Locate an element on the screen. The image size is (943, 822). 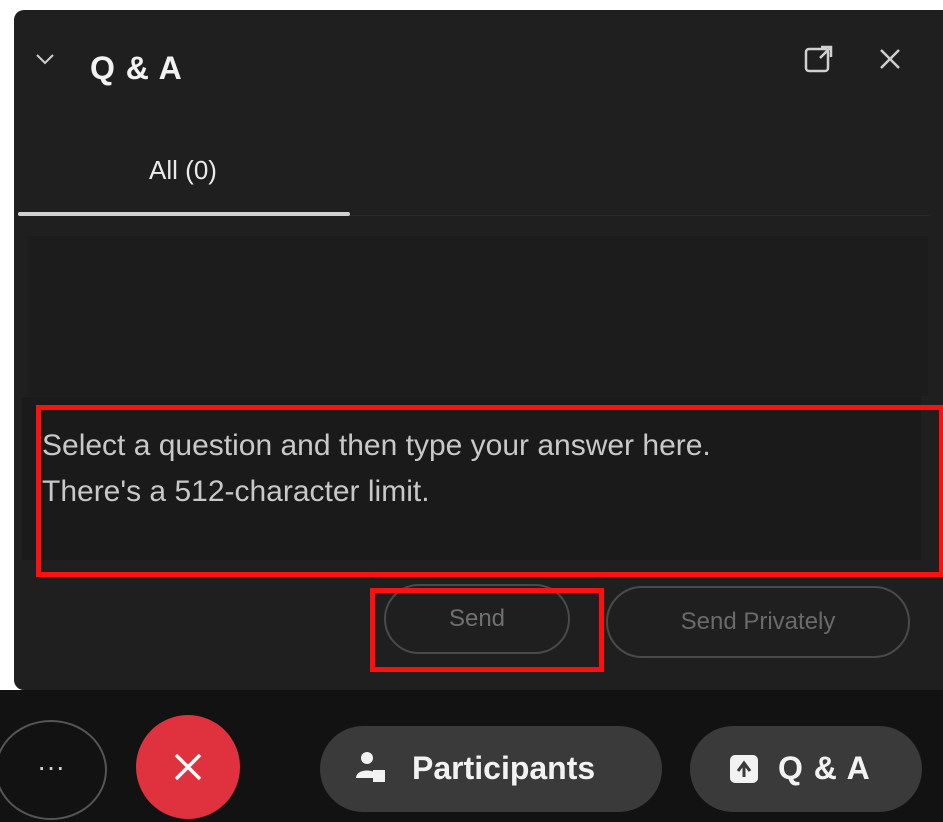
participants-label: Participants is located at coordinates (504, 768).